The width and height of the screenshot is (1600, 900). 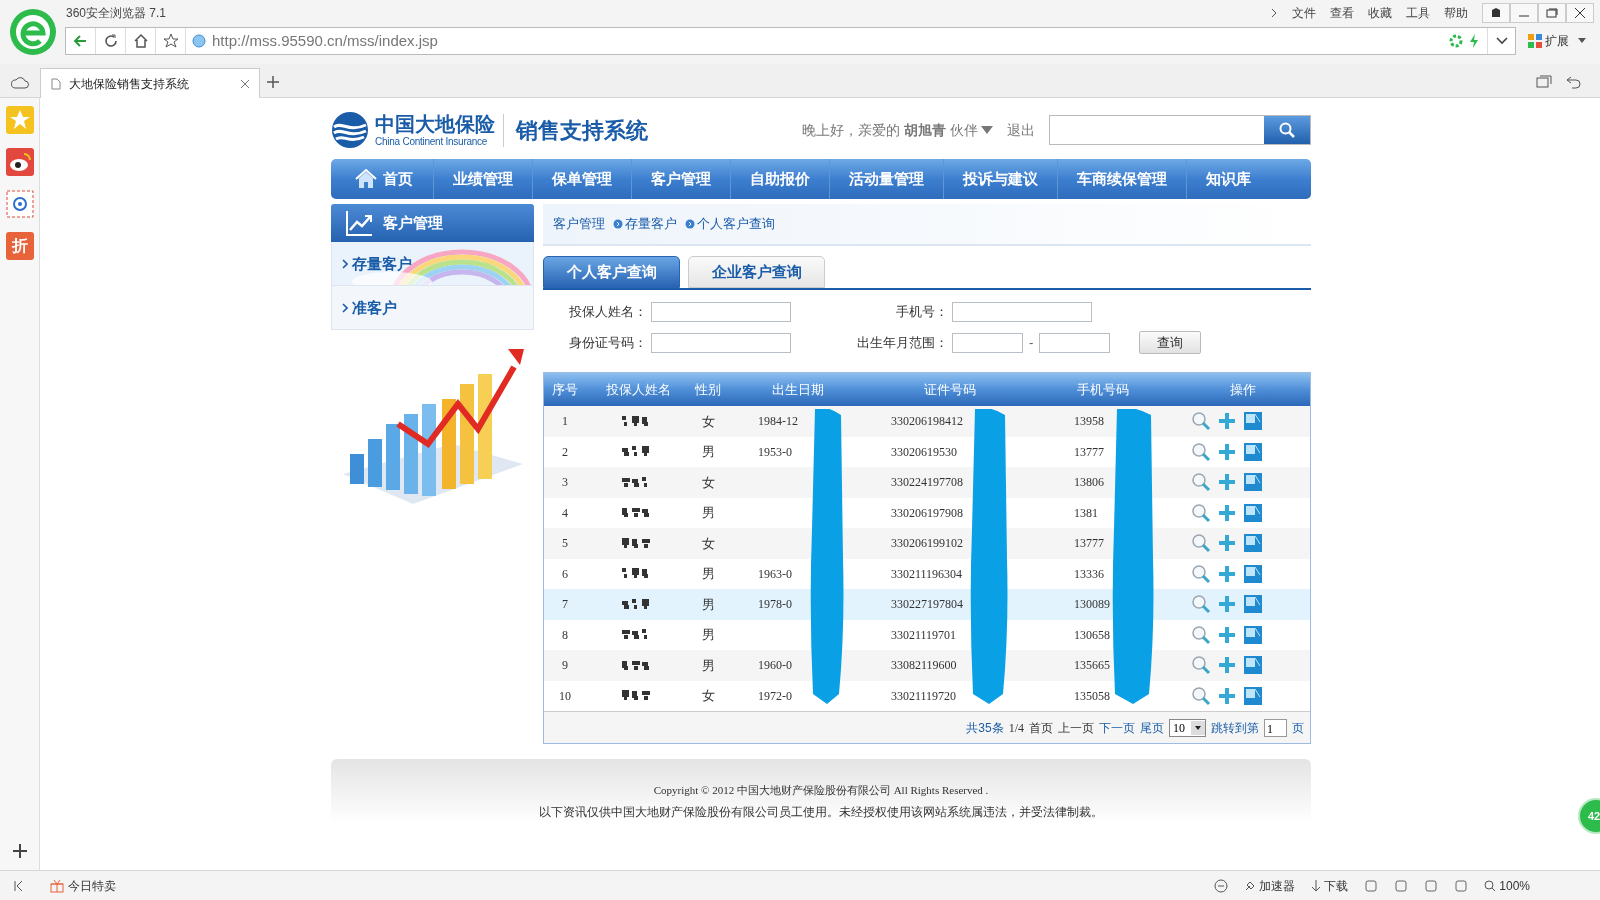 I want to click on page-size-select: 10, so click(x=1187, y=727).